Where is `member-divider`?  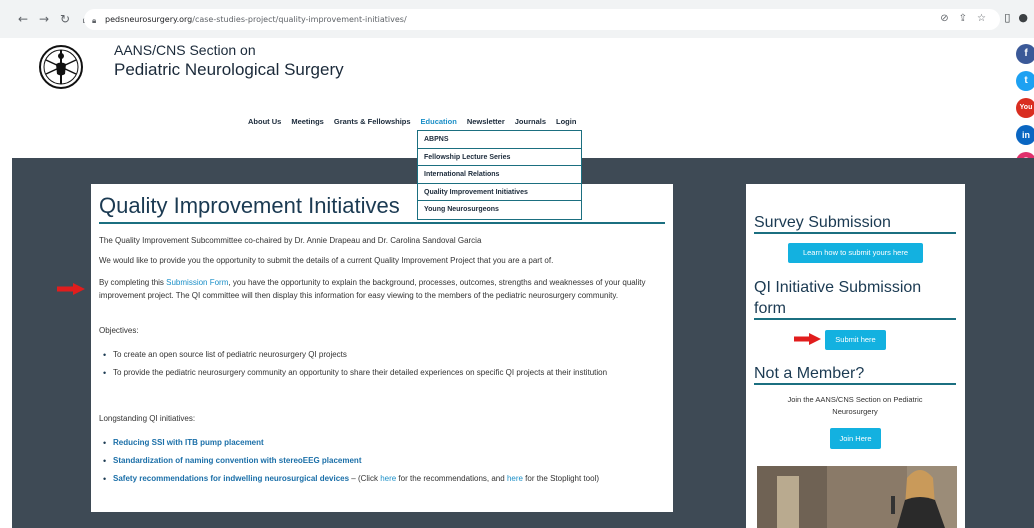
member-divider is located at coordinates (855, 384).